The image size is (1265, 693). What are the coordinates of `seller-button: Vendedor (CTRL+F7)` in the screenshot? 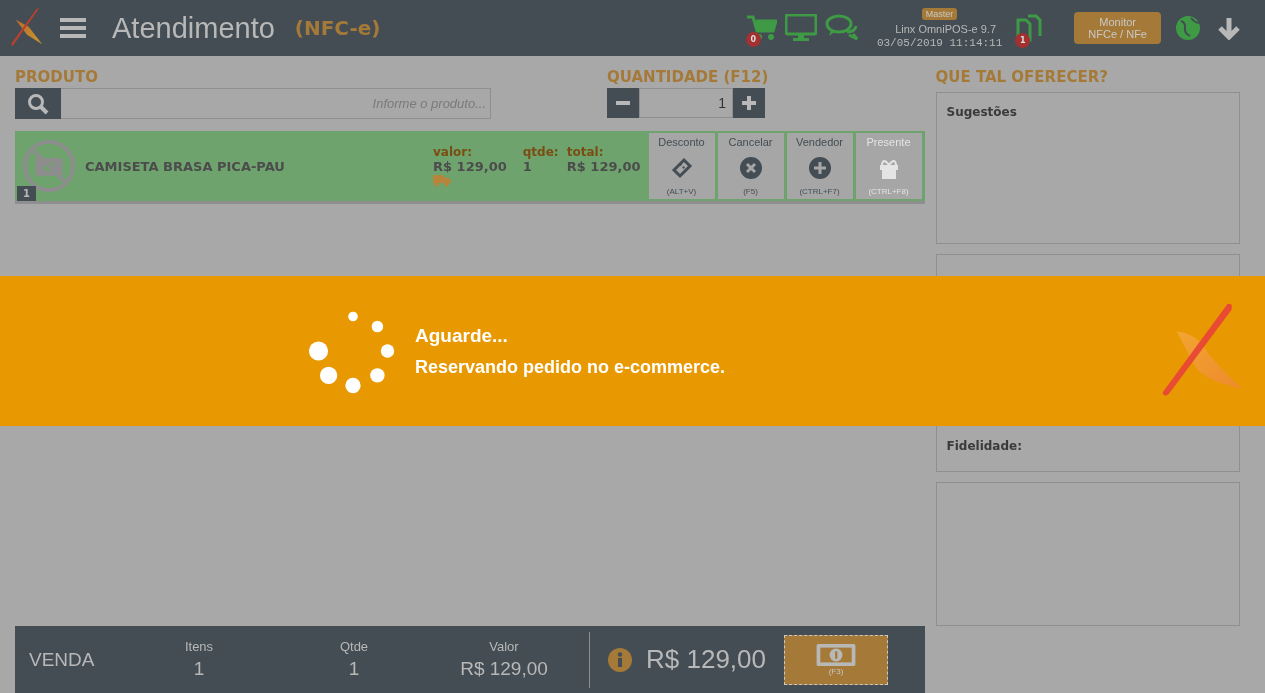 It's located at (819, 166).